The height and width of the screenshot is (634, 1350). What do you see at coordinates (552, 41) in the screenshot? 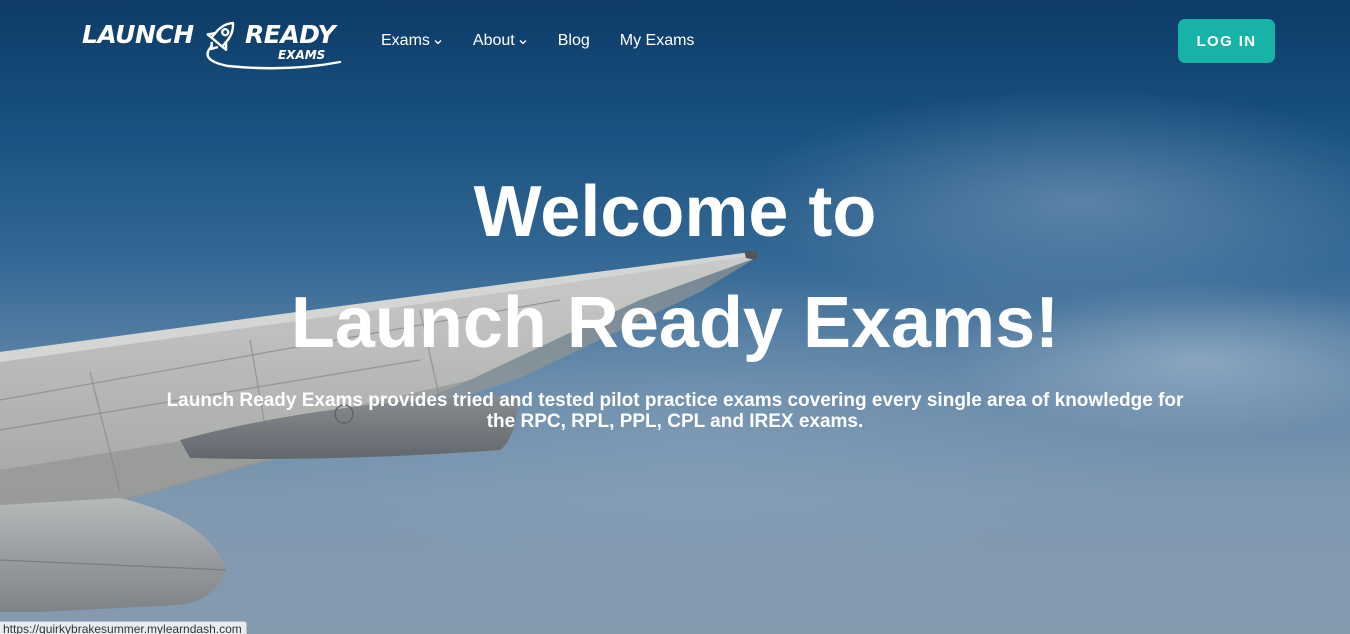
I see `main-nav: Exams About Blog My Exams` at bounding box center [552, 41].